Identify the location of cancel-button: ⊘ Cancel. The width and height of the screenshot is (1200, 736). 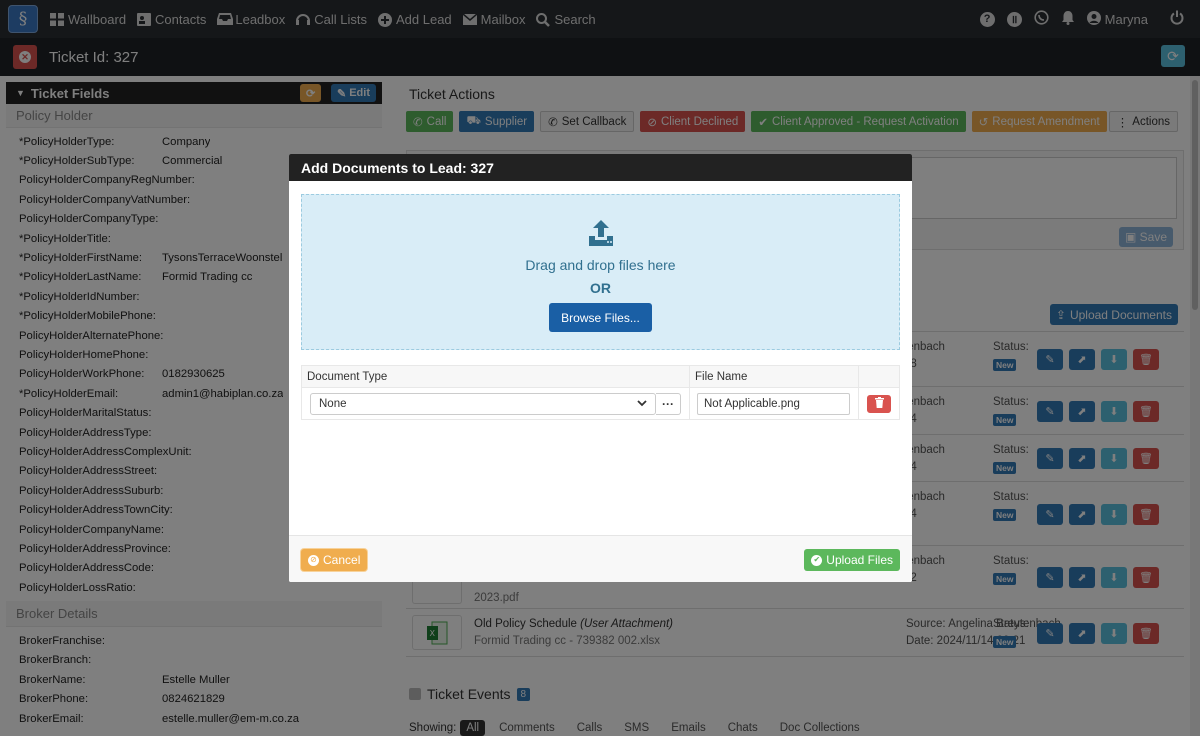
(334, 560).